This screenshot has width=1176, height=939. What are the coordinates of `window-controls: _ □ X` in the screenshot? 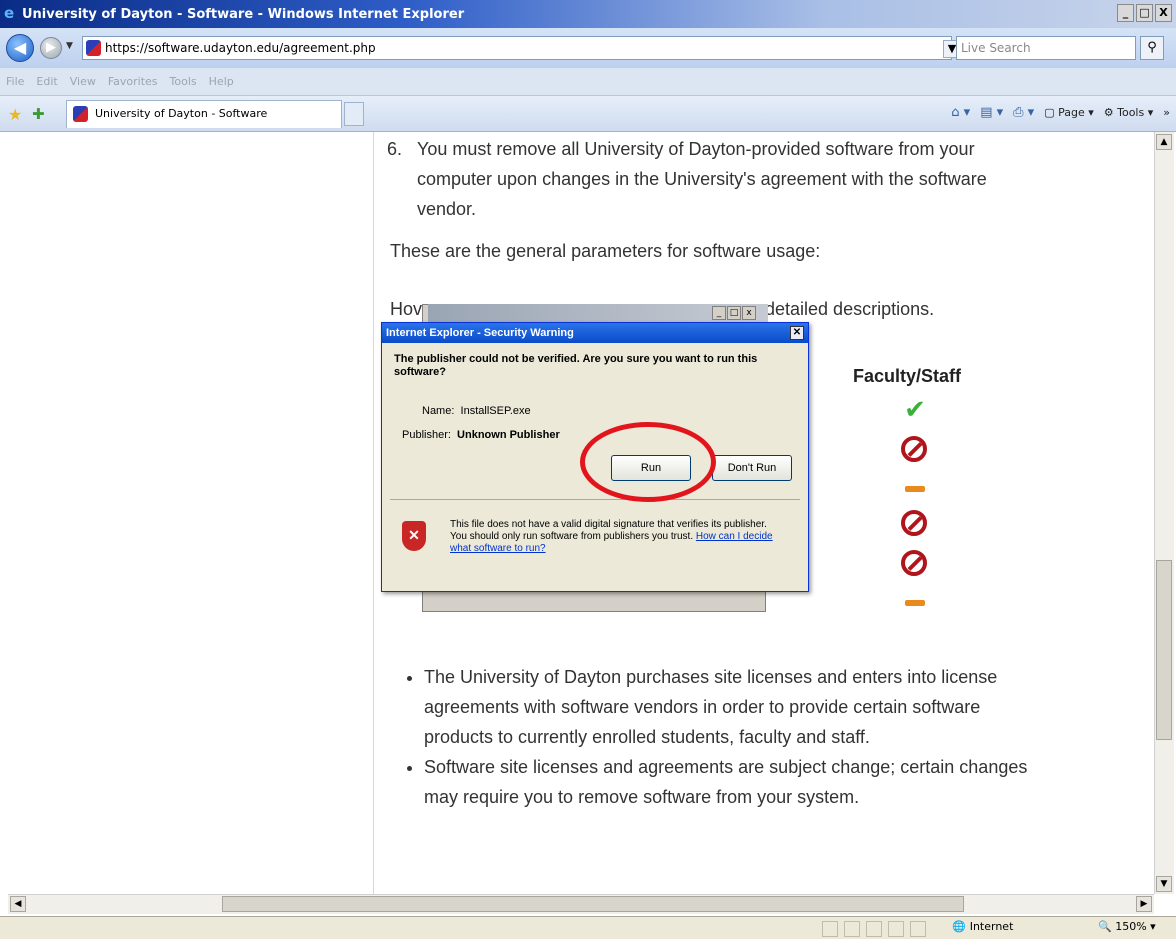 It's located at (1144, 13).